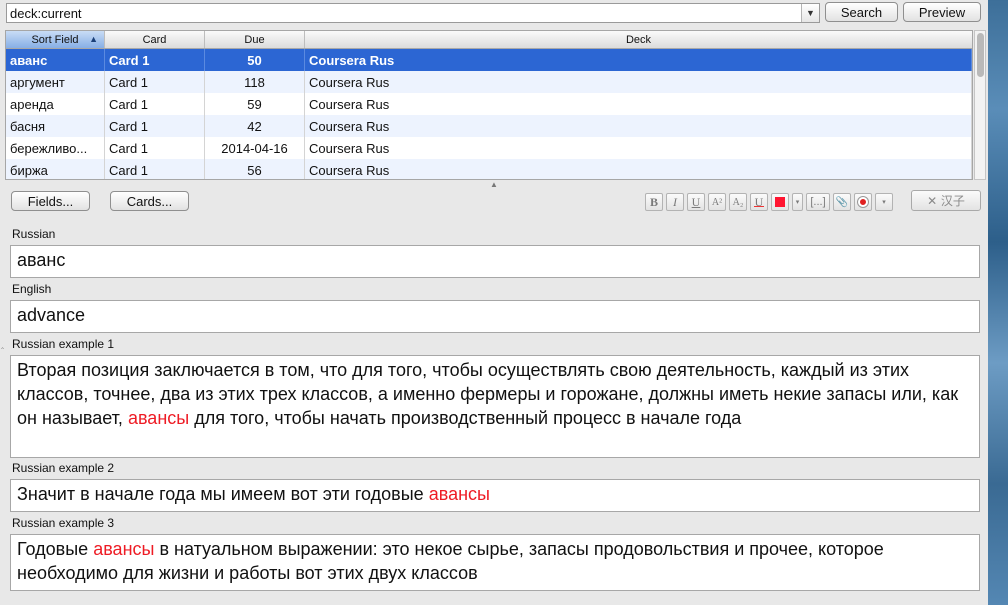  What do you see at coordinates (55, 549) in the screenshot?
I see `field-text: Годовые` at bounding box center [55, 549].